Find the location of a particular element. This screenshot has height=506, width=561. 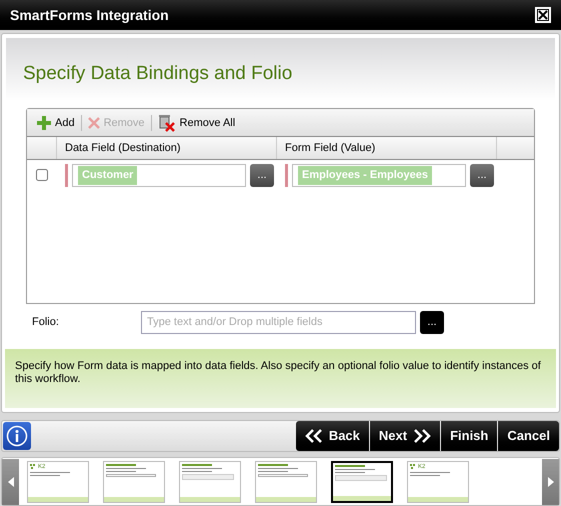

field-token: Customer is located at coordinates (108, 175).